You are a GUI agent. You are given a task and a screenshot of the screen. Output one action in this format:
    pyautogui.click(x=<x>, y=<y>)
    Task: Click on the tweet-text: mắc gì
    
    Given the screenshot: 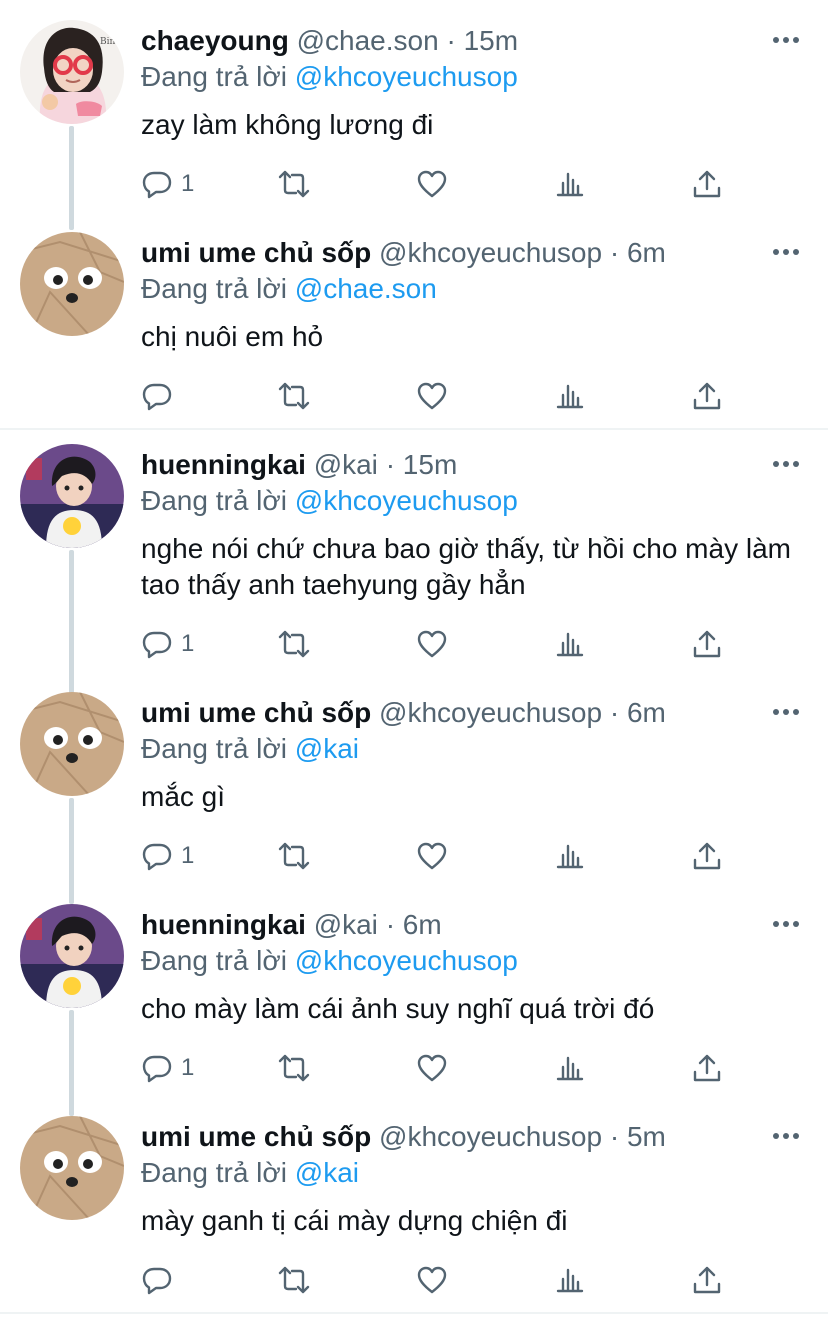 What is the action you would take?
    pyautogui.click(x=183, y=796)
    